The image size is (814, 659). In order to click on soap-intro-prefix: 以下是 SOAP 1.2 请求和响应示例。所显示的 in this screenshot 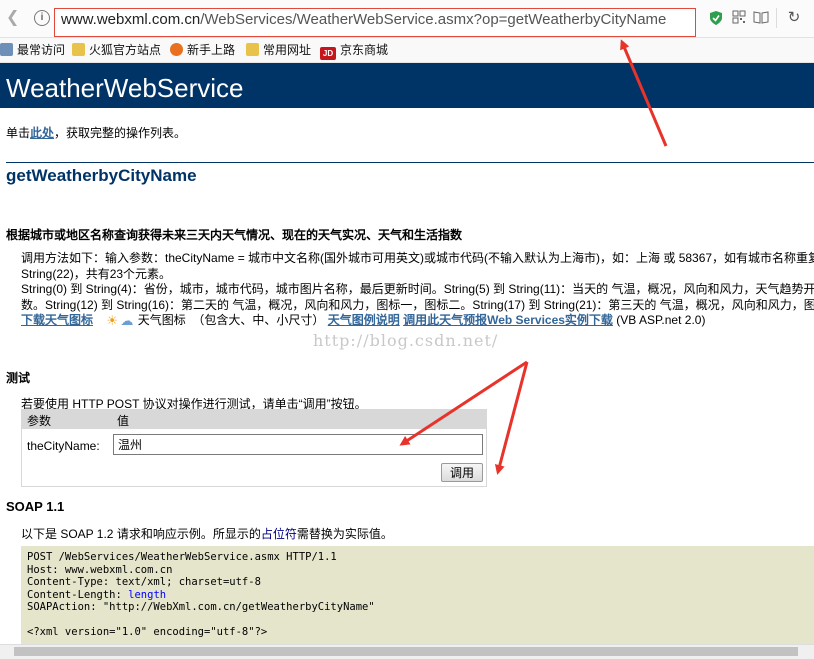, I will do `click(141, 534)`.